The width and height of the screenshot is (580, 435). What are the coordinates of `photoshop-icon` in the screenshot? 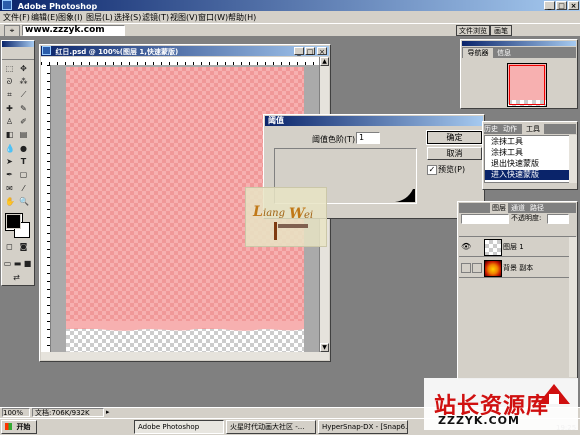 It's located at (7, 5).